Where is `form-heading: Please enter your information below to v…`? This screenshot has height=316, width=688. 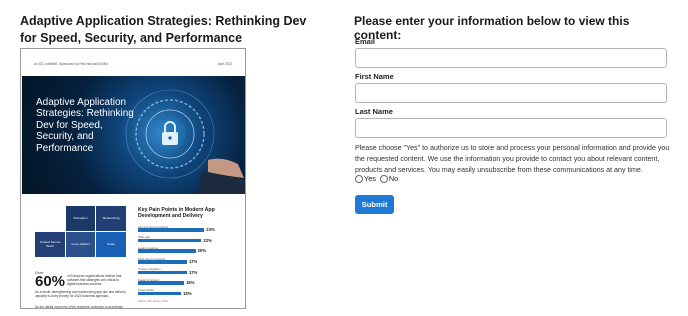 form-heading: Please enter your information below to v… is located at coordinates (492, 28).